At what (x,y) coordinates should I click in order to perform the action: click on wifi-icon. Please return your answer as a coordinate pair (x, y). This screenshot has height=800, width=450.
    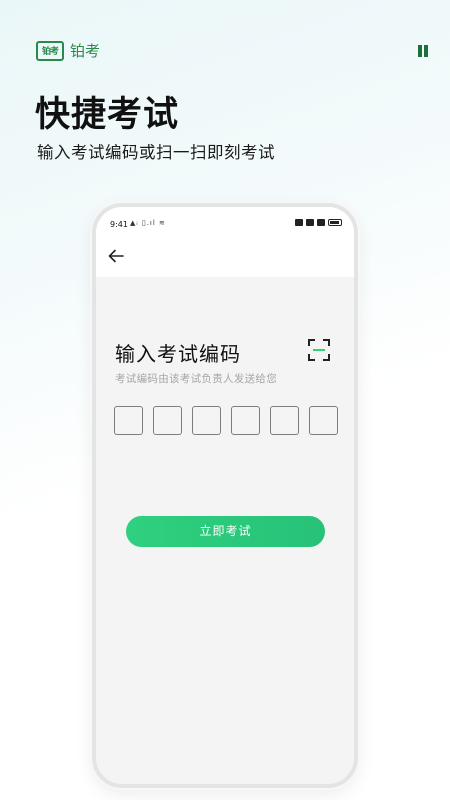
    Looking at the image, I should click on (321, 222).